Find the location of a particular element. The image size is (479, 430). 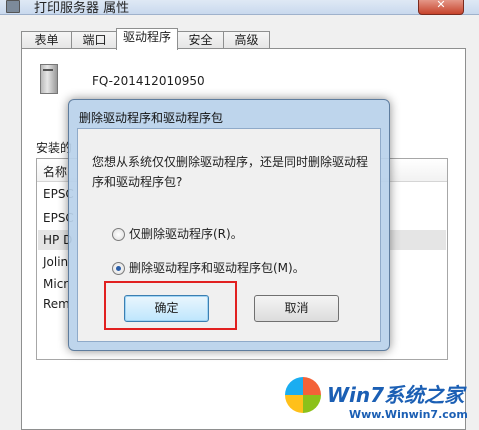

watermark-logo: Win7系统之家 Www.Winwin7.com is located at coordinates (380, 401).